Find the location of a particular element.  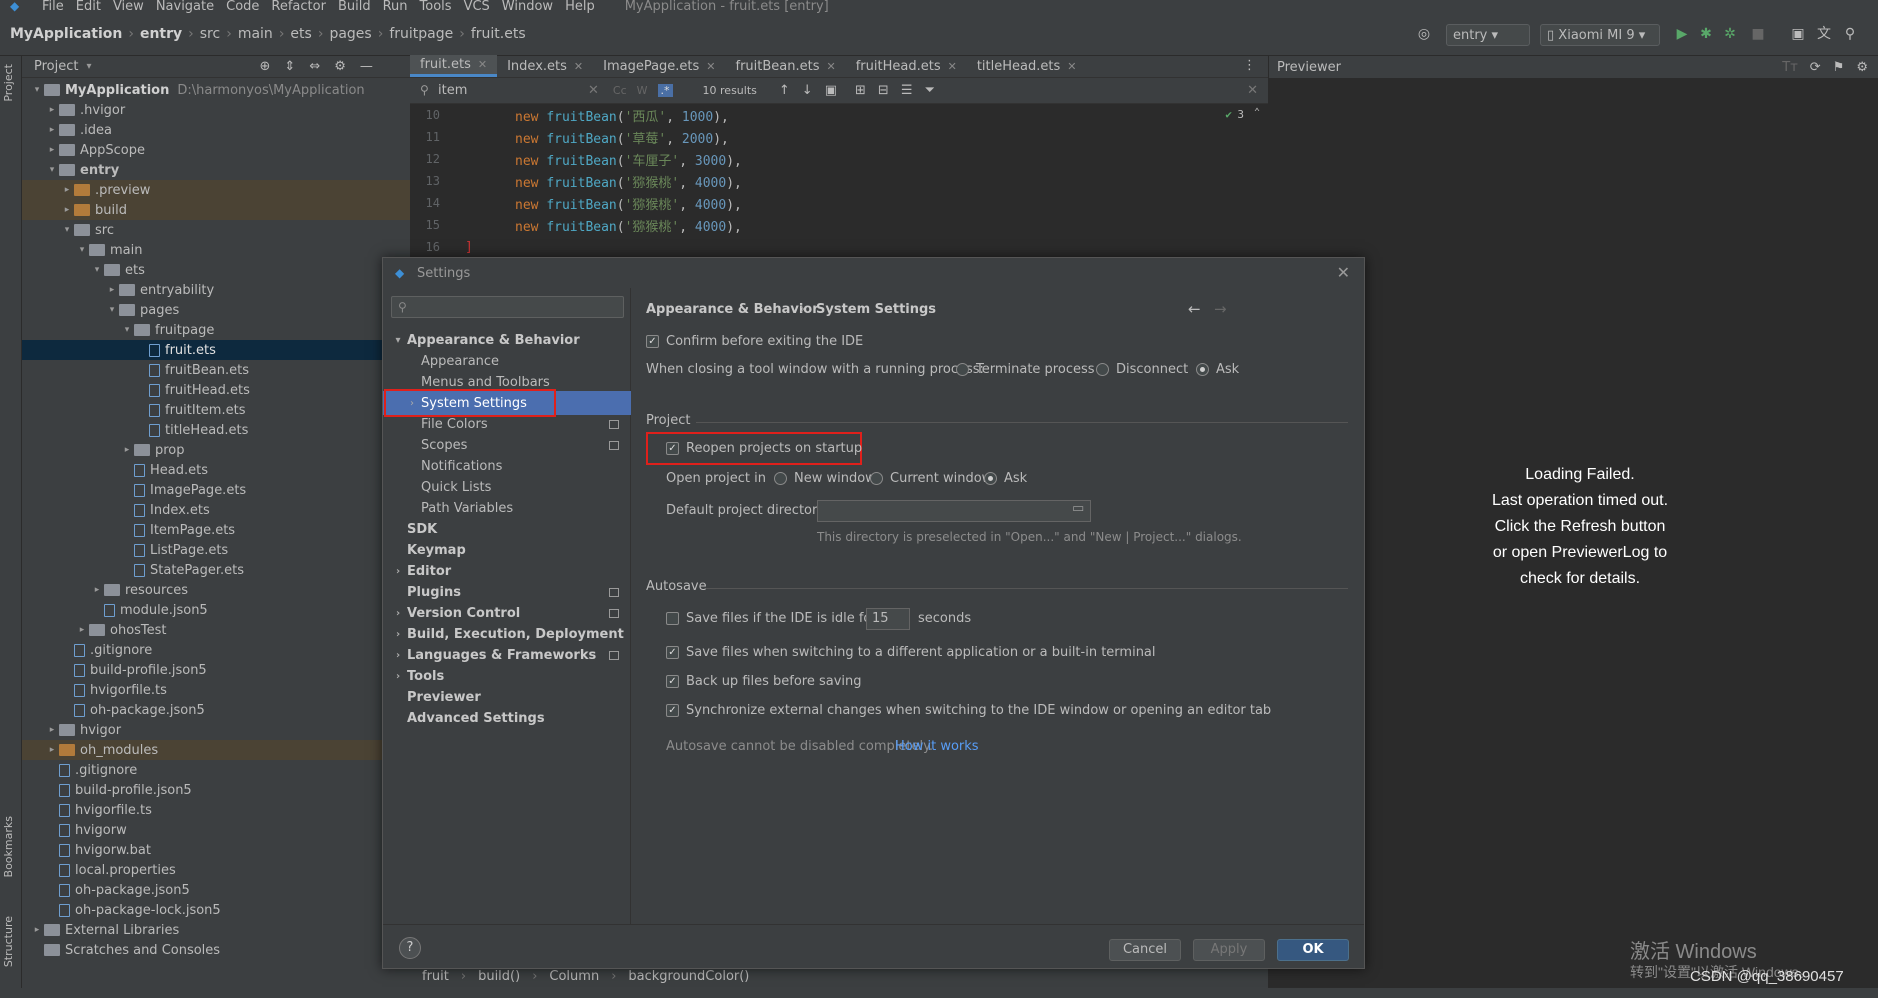

breadcrumb-item: src is located at coordinates (210, 34).